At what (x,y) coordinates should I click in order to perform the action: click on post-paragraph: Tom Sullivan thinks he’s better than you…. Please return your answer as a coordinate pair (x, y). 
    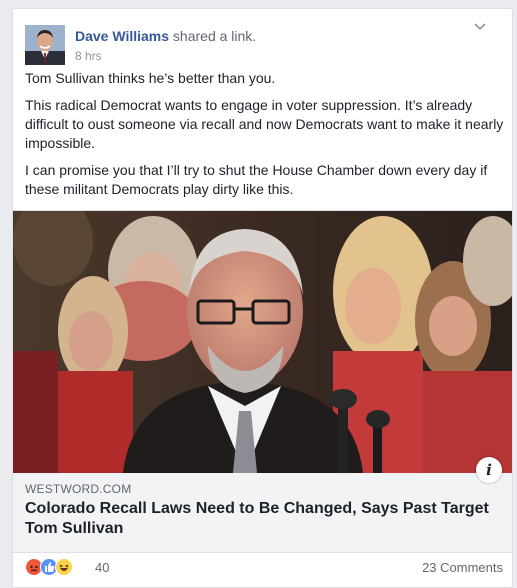
    Looking at the image, I should click on (150, 78).